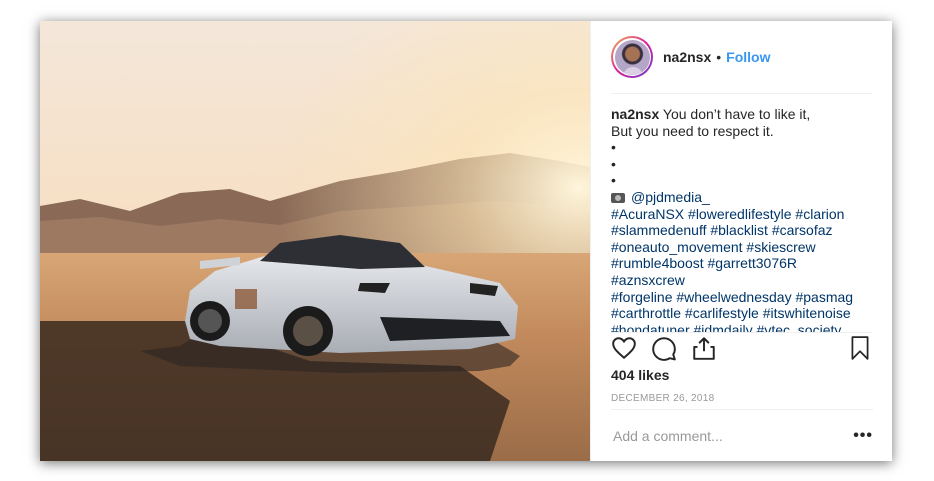 The height and width of the screenshot is (481, 934). What do you see at coordinates (742, 348) in the screenshot?
I see `action-bar` at bounding box center [742, 348].